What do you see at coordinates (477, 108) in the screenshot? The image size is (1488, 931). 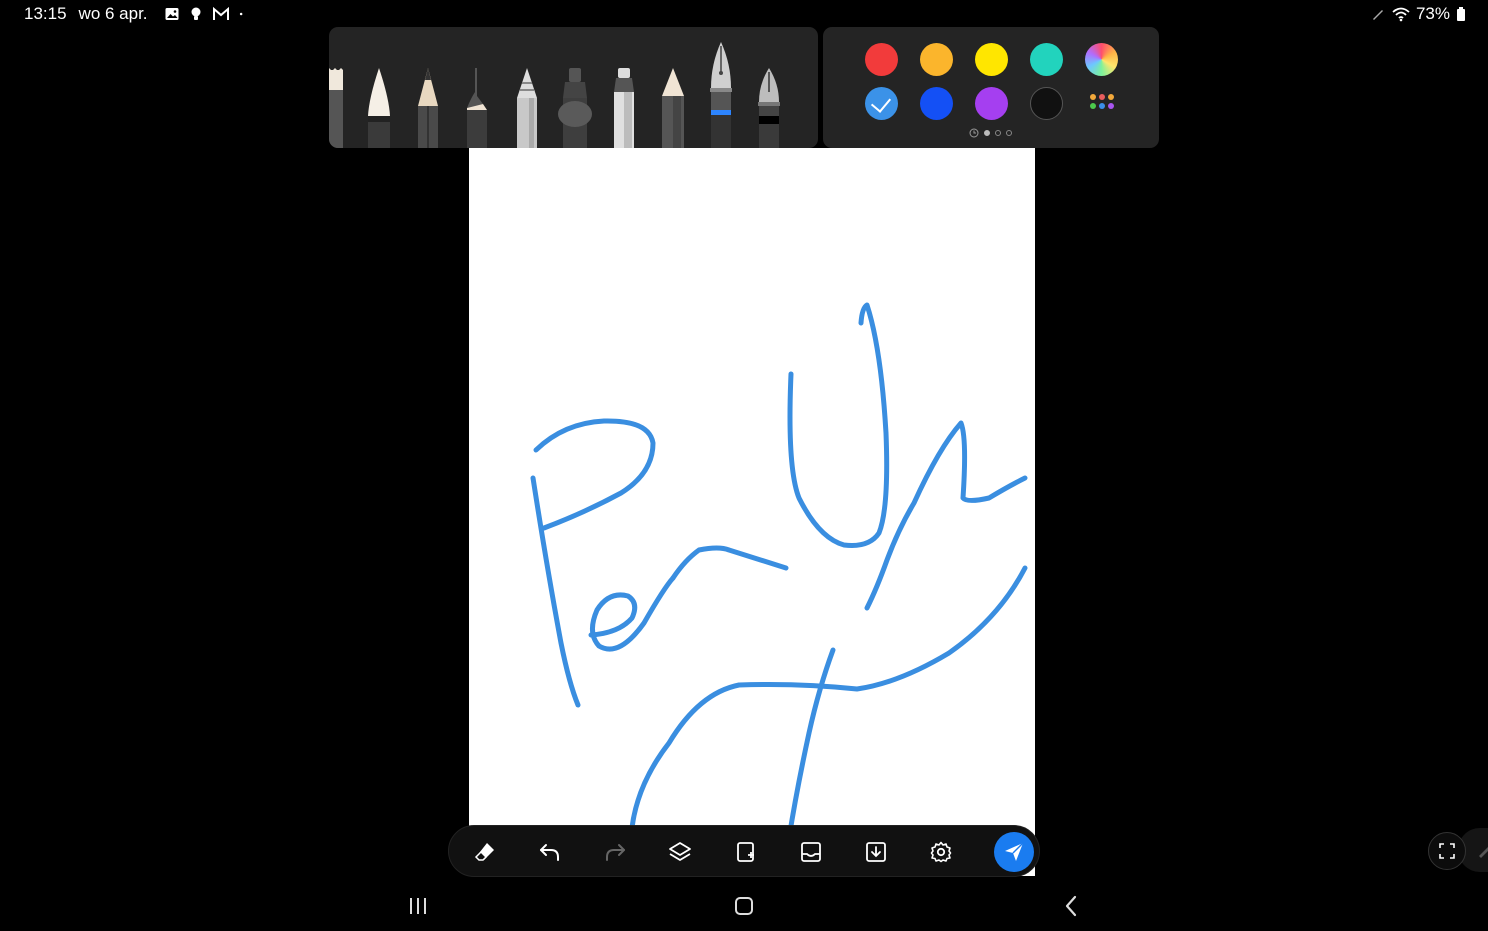 I see `calligraphy-pen-icon` at bounding box center [477, 108].